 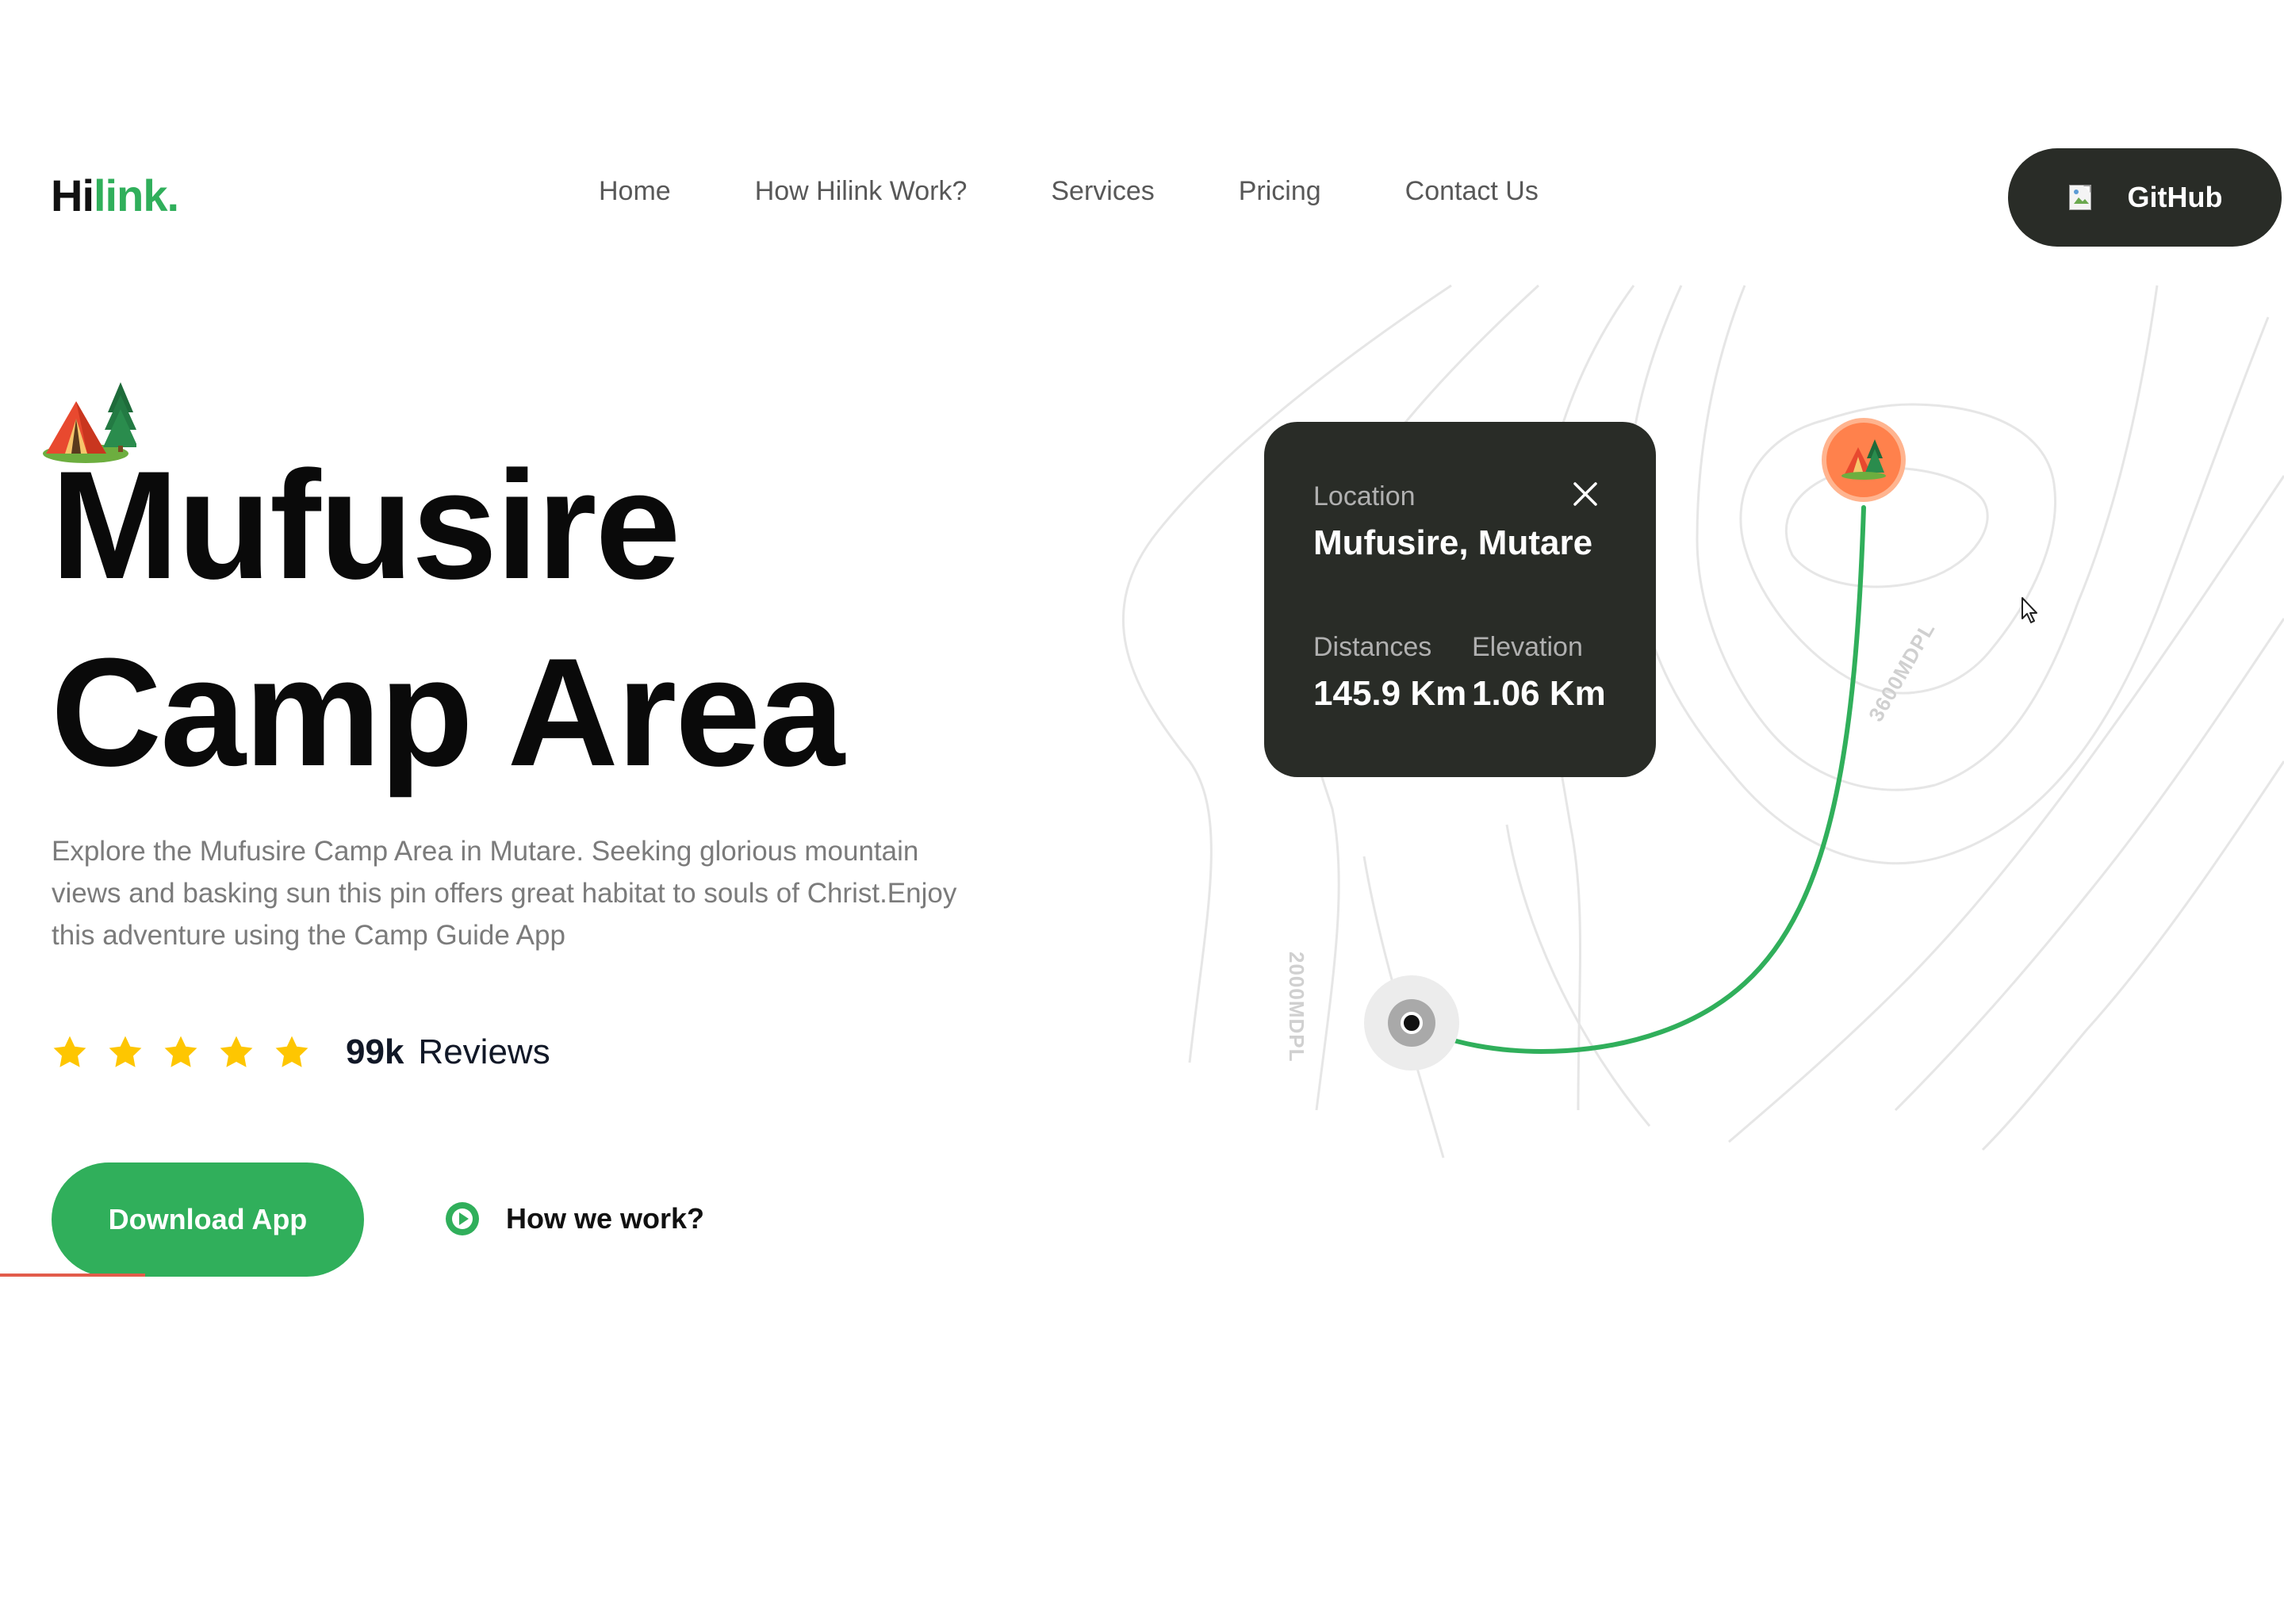 What do you see at coordinates (1280, 191) in the screenshot?
I see `nav-pricing: Pricing` at bounding box center [1280, 191].